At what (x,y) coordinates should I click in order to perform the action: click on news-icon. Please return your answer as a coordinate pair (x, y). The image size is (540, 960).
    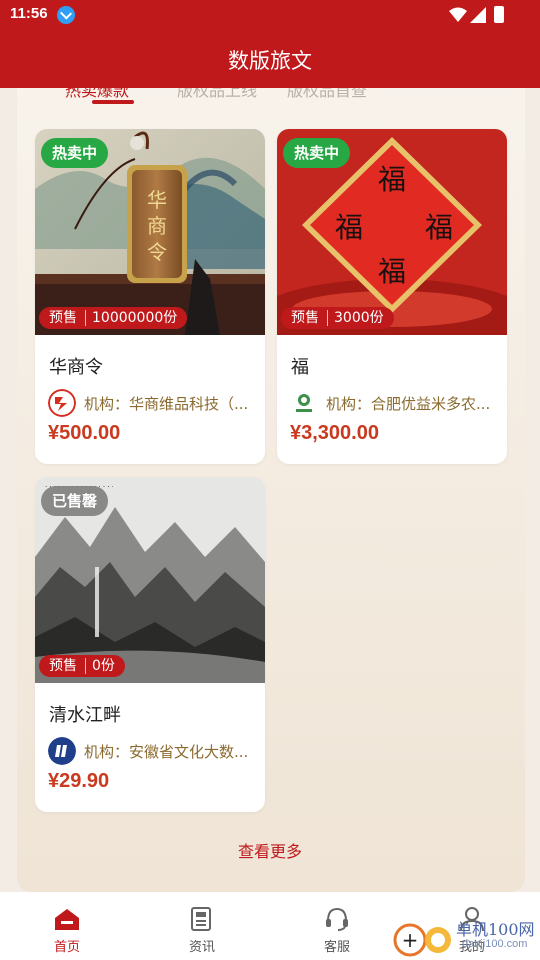
    Looking at the image, I should click on (201, 919).